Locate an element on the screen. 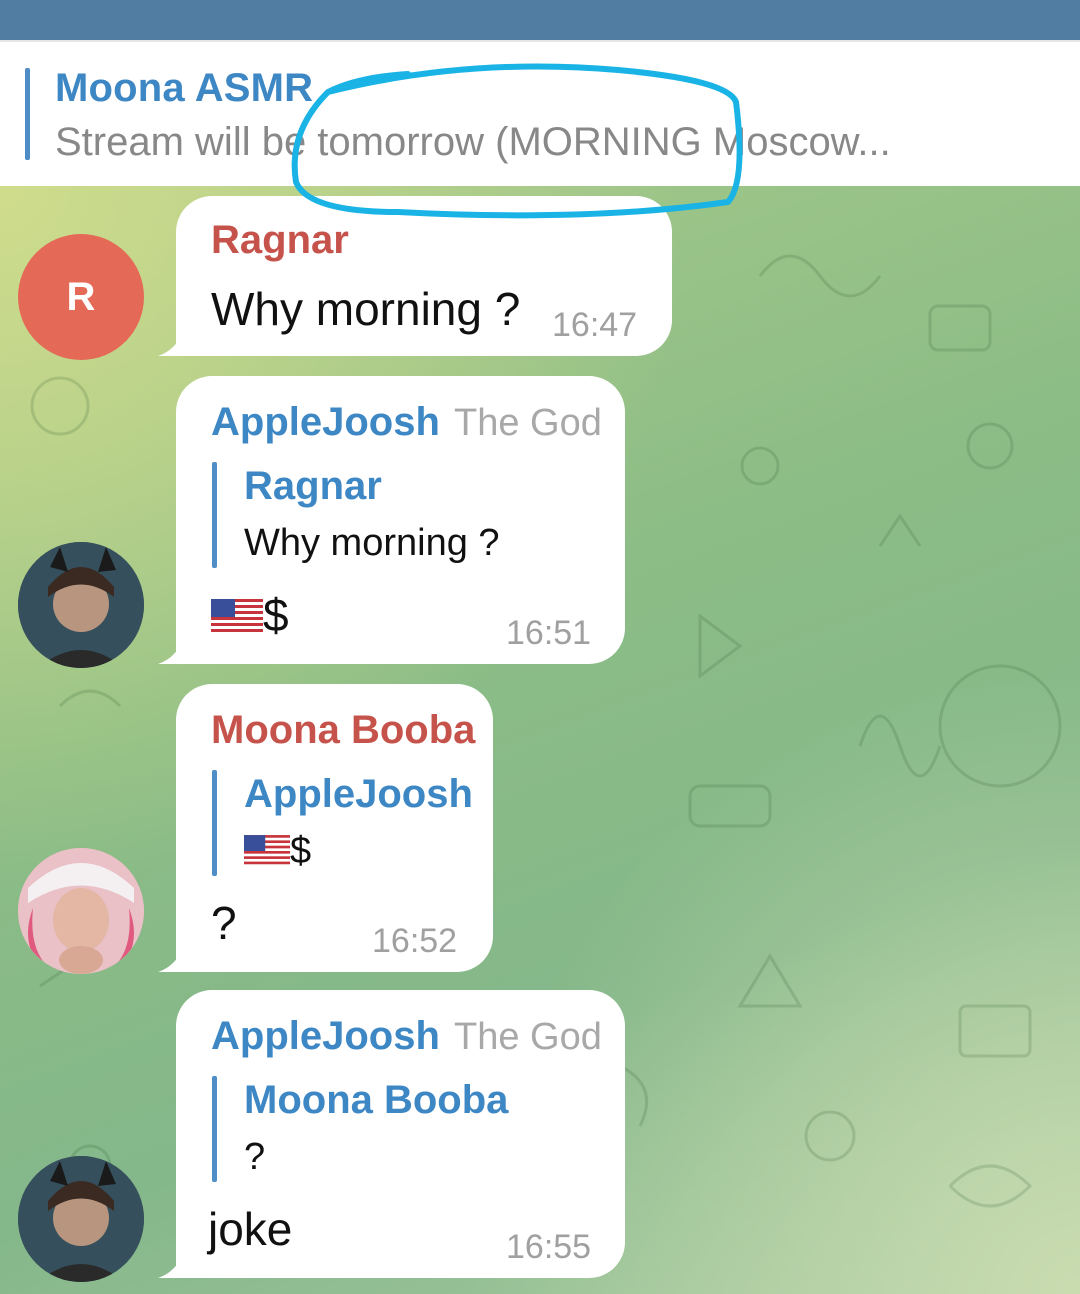 The image size is (1080, 1294). reply-text: Why morning ? is located at coordinates (372, 543).